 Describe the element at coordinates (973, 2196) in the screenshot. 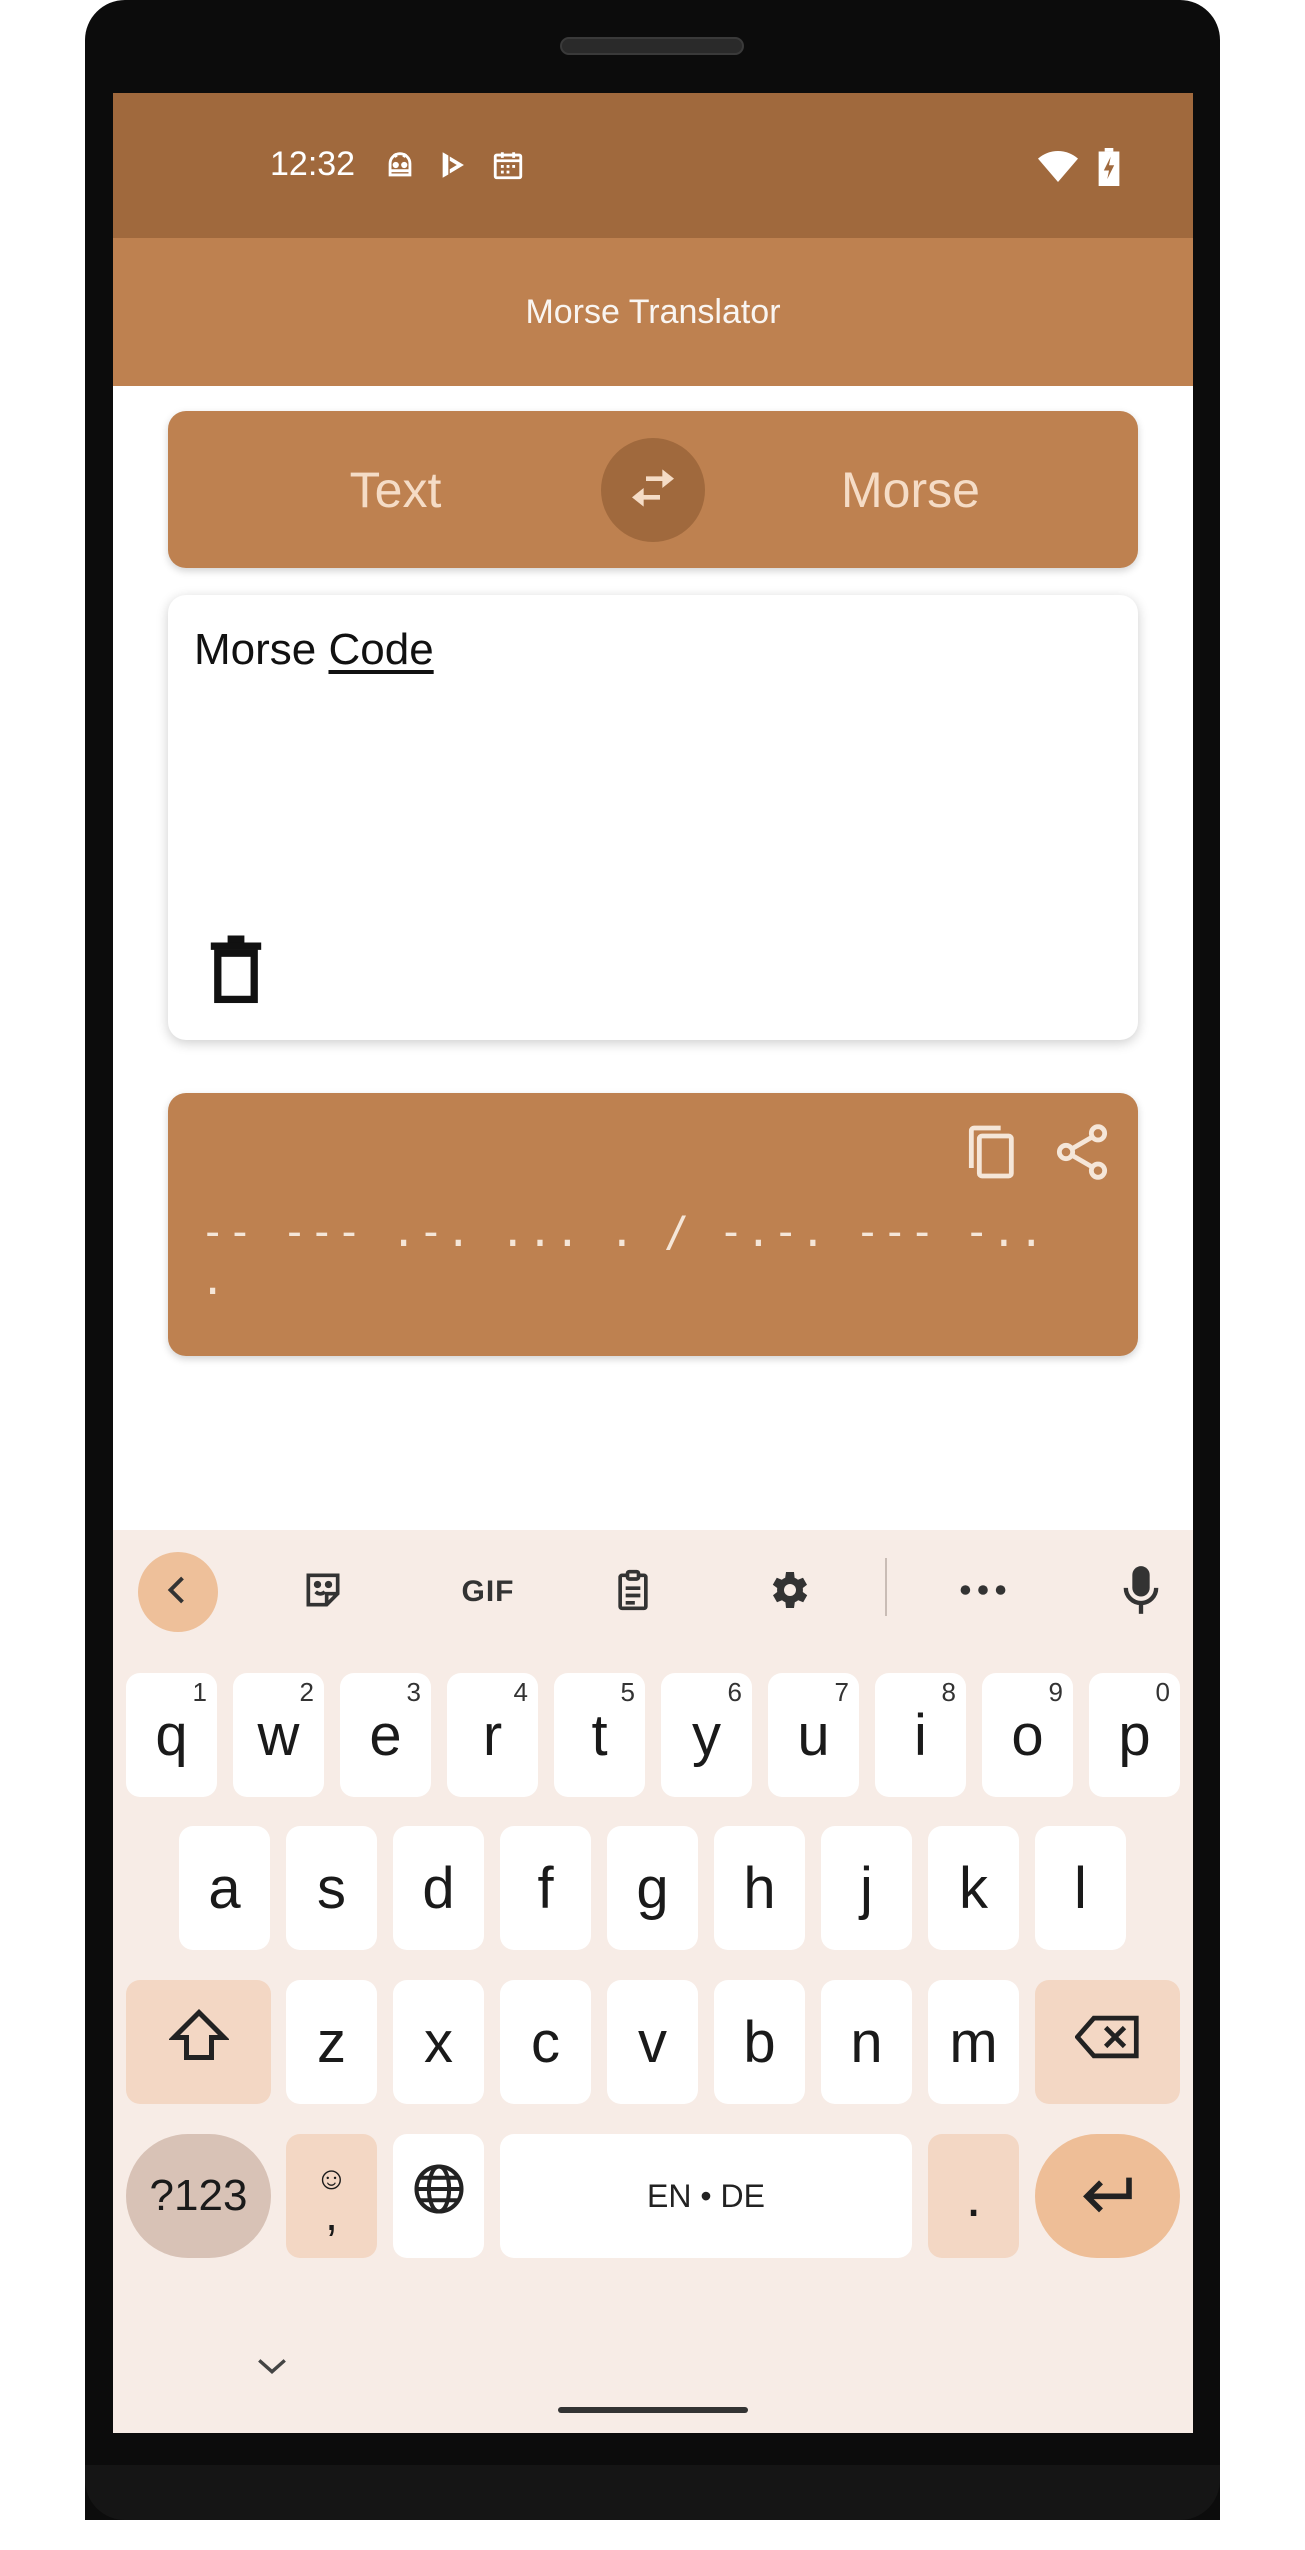

I see `period-key: .` at that location.